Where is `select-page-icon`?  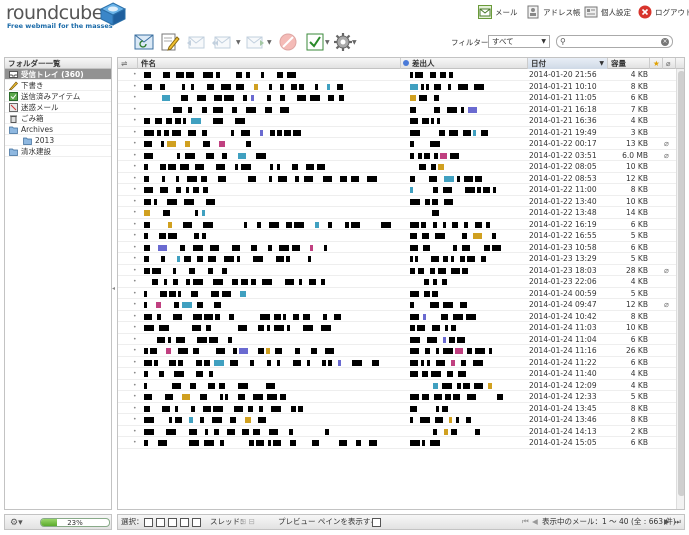
select-page-icon is located at coordinates (160, 522).